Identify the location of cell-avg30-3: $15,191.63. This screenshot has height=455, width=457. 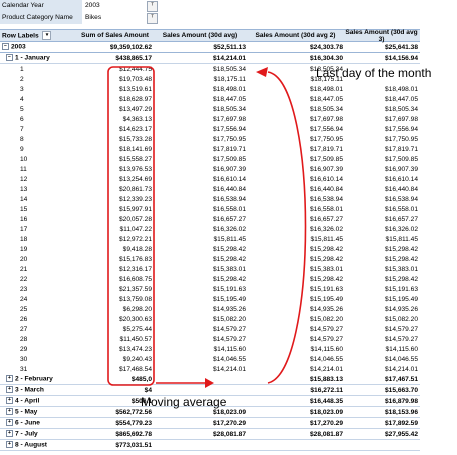
(401, 289).